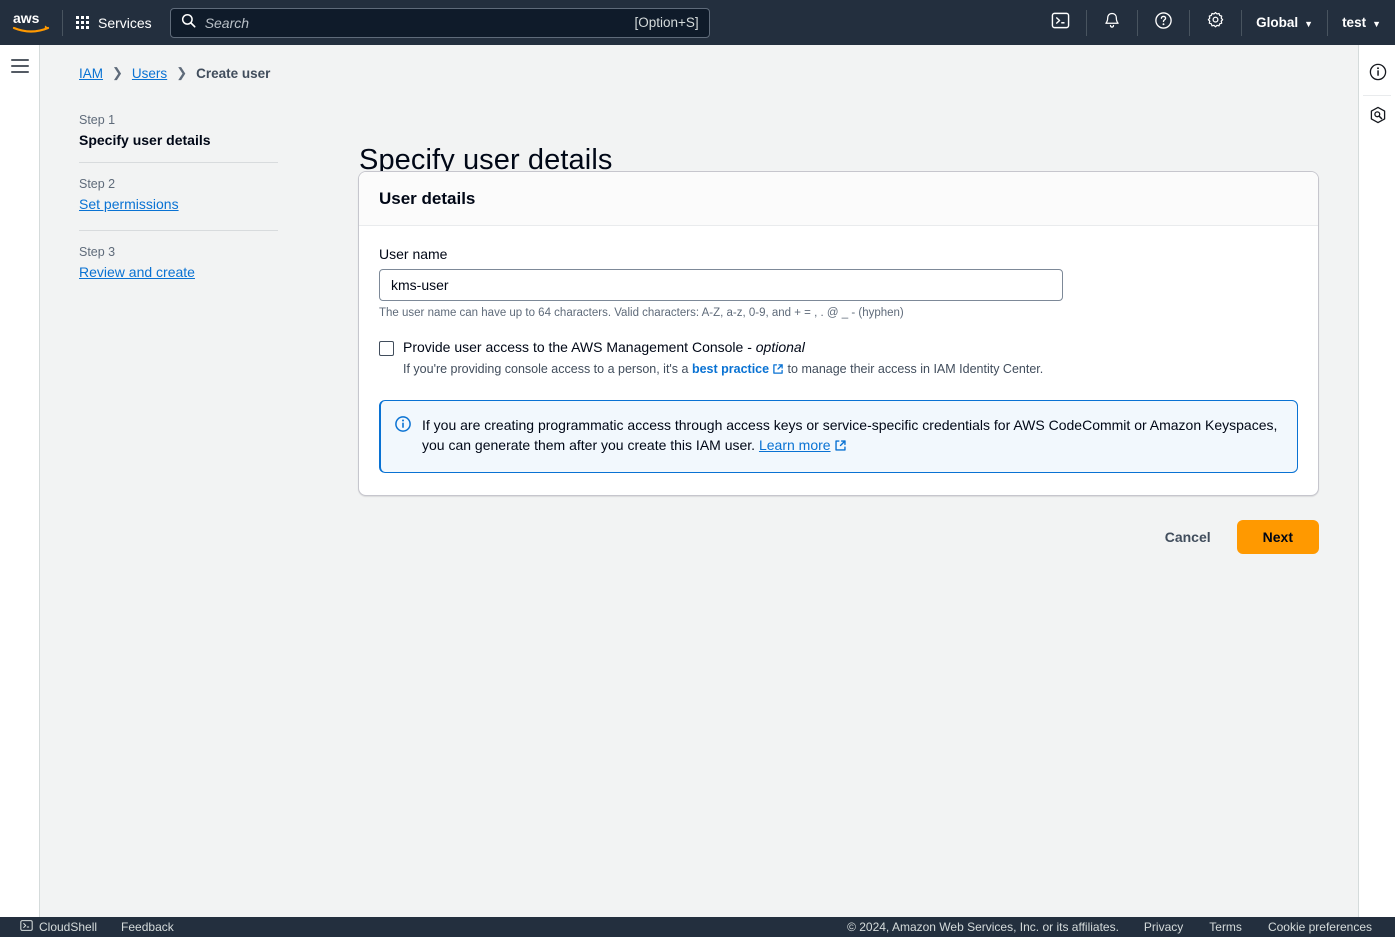 The image size is (1395, 937). Describe the element at coordinates (26, 18) in the screenshot. I see `svg-text: aws` at that location.